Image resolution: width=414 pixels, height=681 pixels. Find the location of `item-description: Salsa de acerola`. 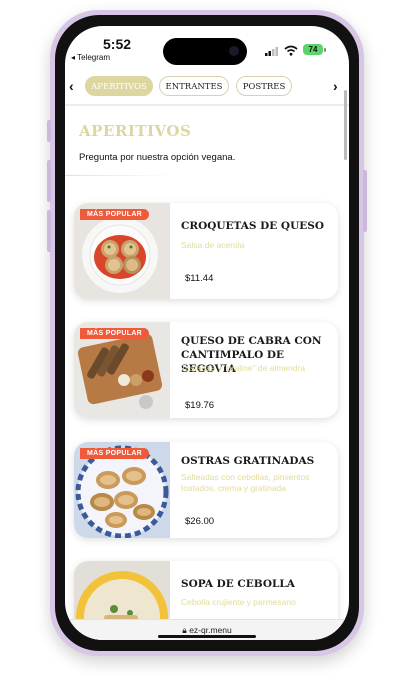

item-description: Salsa de acerola is located at coordinates (213, 245).